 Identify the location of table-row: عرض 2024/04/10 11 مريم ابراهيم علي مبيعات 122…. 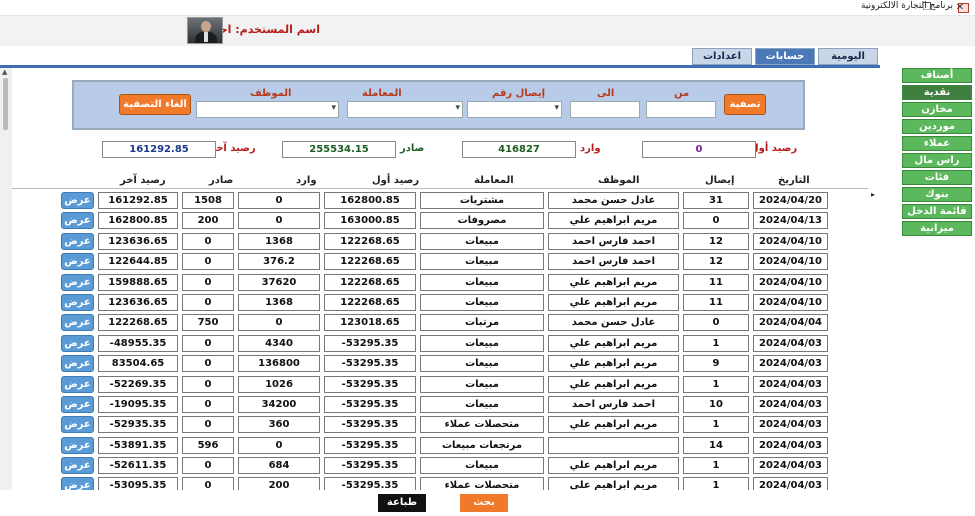
(440, 303).